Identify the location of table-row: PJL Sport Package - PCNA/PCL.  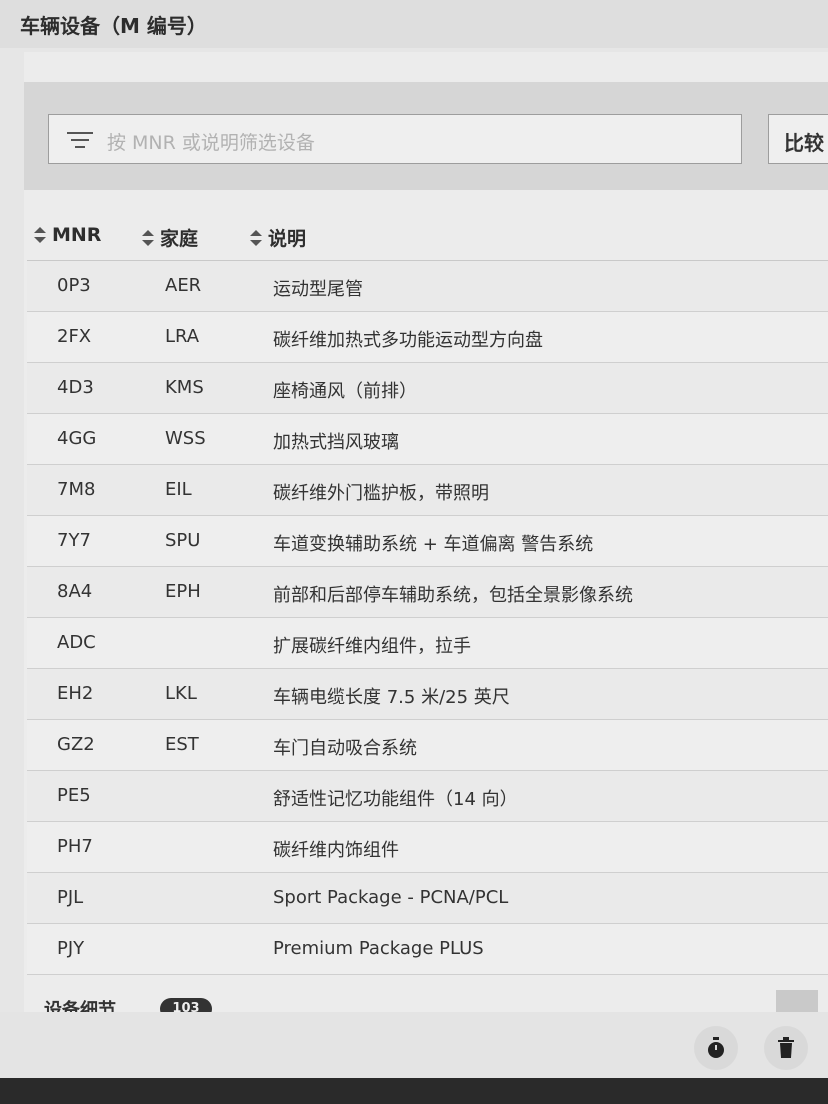
(427, 898).